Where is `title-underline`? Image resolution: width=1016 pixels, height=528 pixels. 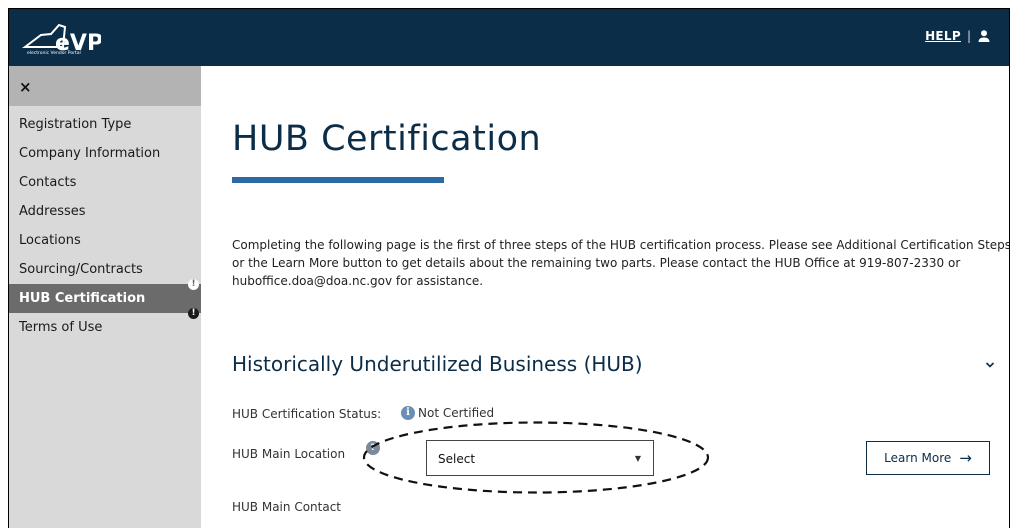
title-underline is located at coordinates (338, 180).